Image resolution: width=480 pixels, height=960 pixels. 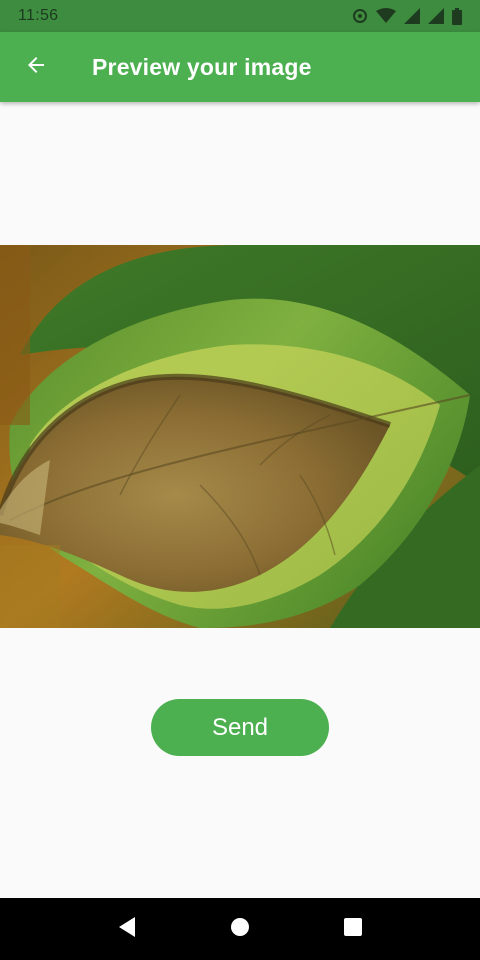 I want to click on back-triangle-icon, so click(x=127, y=929).